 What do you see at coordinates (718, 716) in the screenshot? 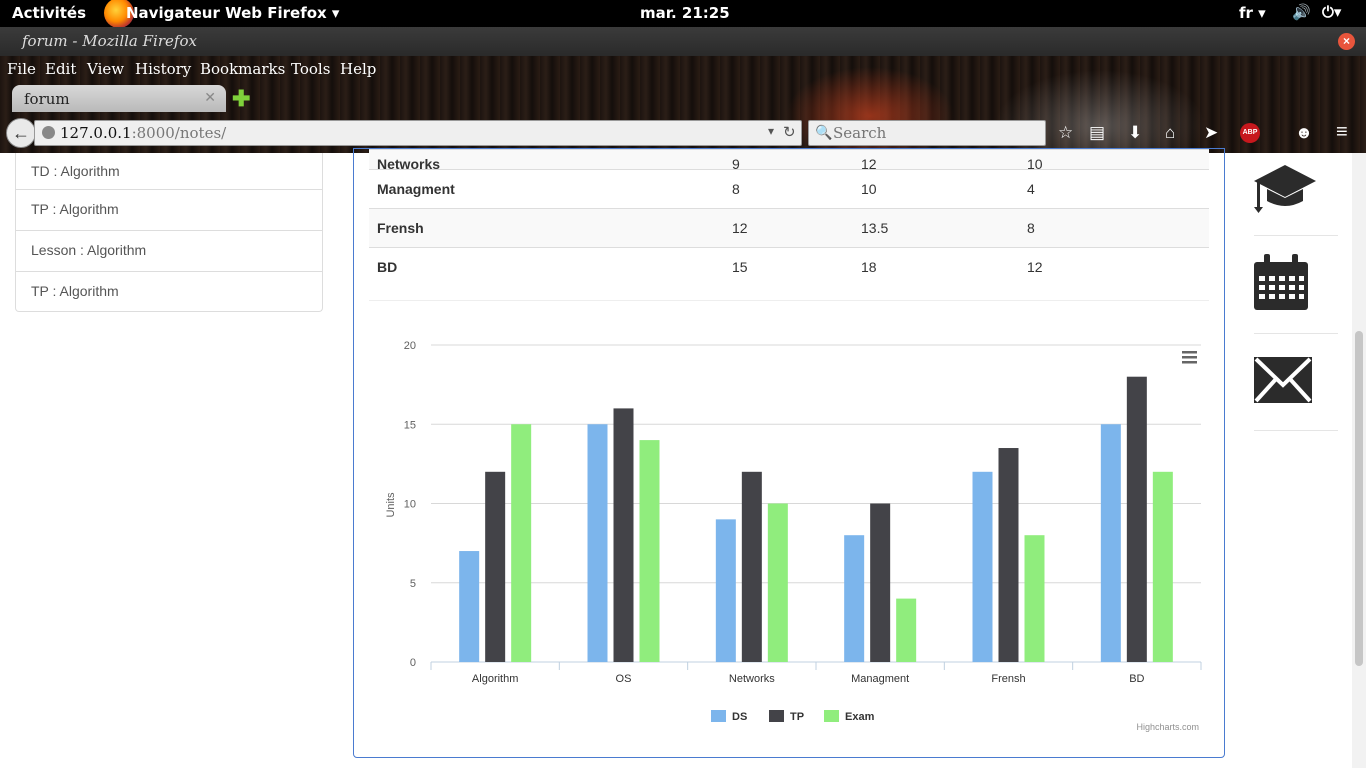
I see `legend-swatch-ds` at bounding box center [718, 716].